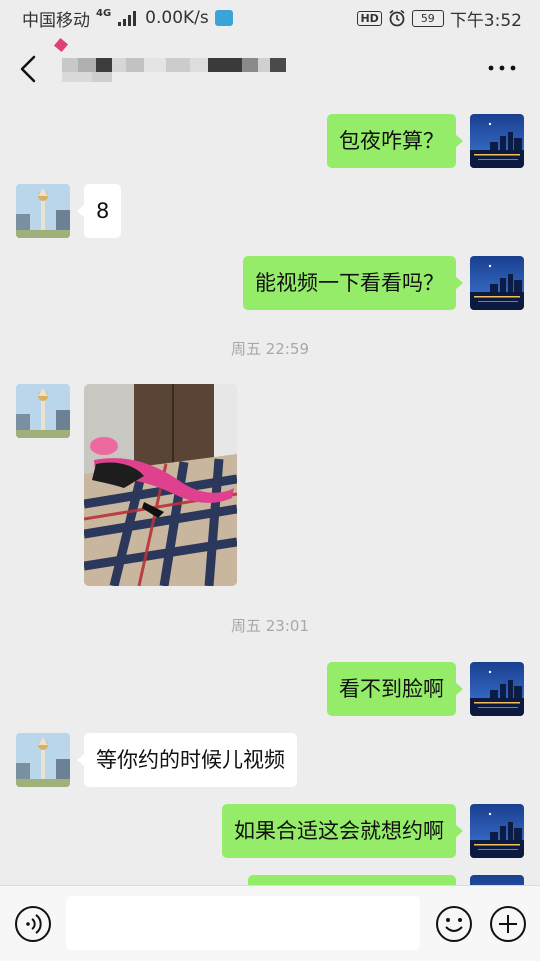 This screenshot has width=540, height=961. Describe the element at coordinates (270, 349) in the screenshot. I see `timestamp: 周五 22:59` at that location.